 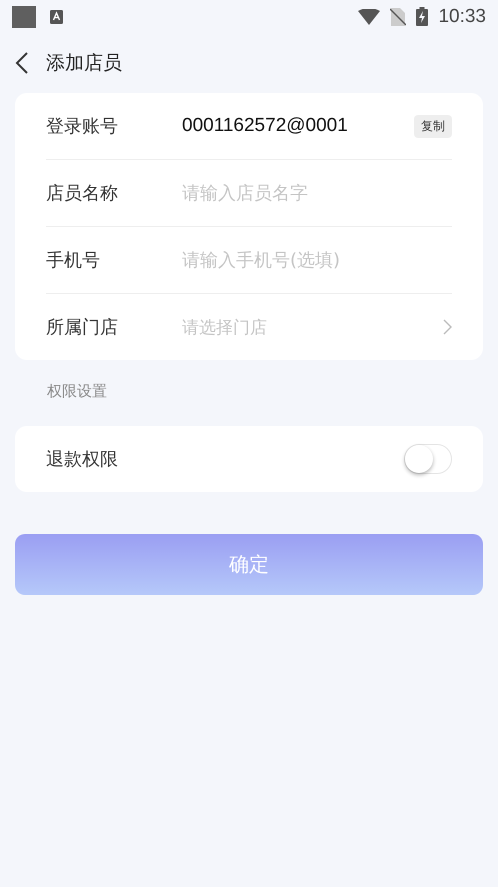 I want to click on field-label: 登录账号, so click(x=82, y=126).